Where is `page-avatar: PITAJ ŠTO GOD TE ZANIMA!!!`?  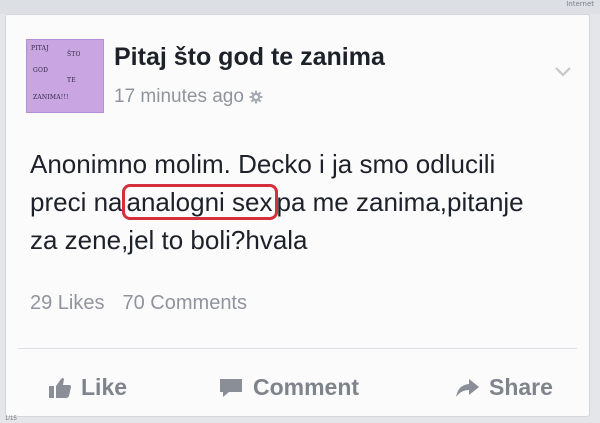 page-avatar: PITAJ ŠTO GOD TE ZANIMA!!! is located at coordinates (65, 76).